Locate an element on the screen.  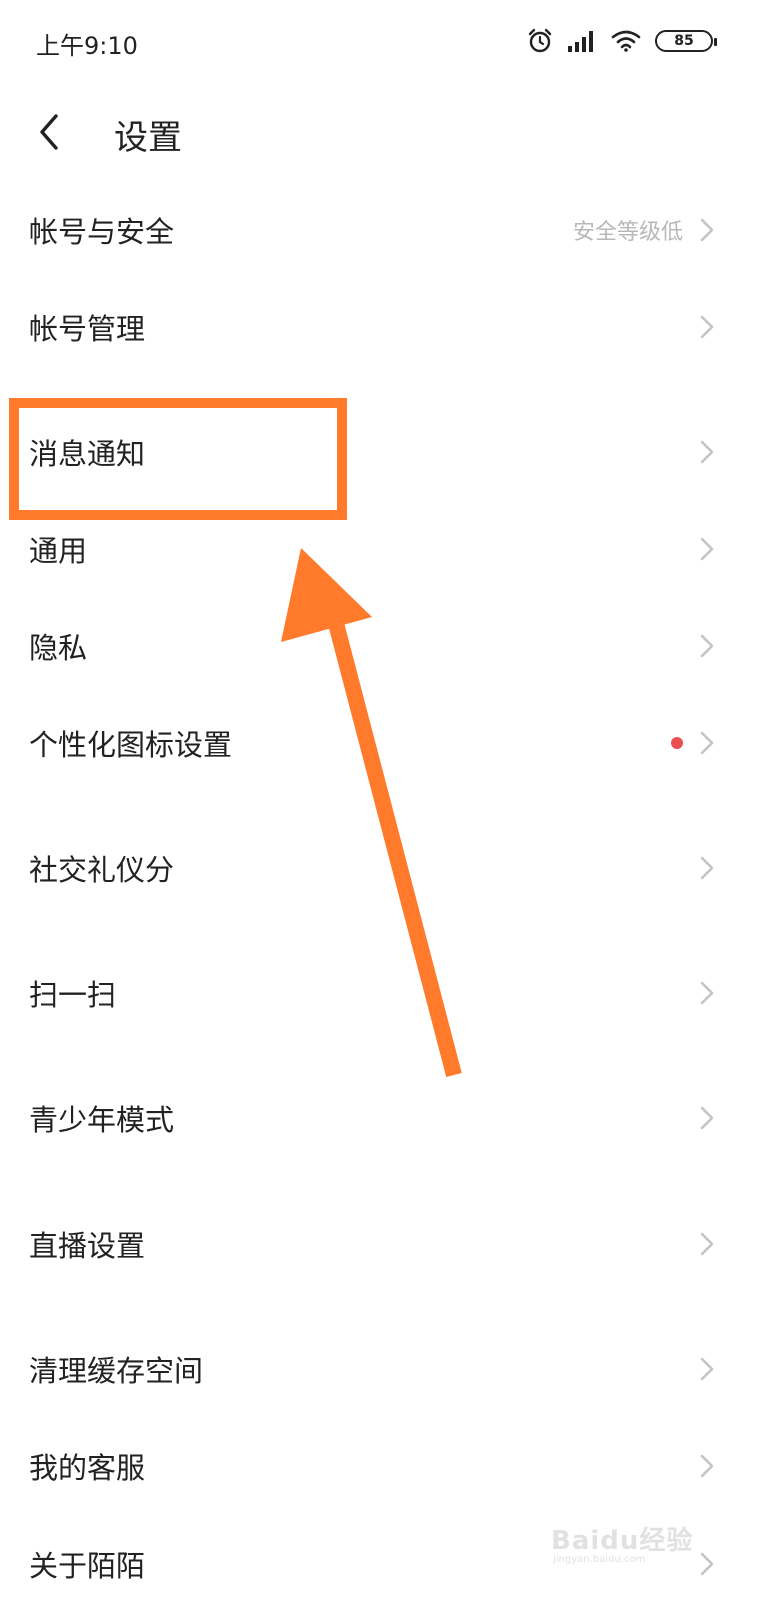
settings-item-label: 个性化图标设置 is located at coordinates (131, 745).